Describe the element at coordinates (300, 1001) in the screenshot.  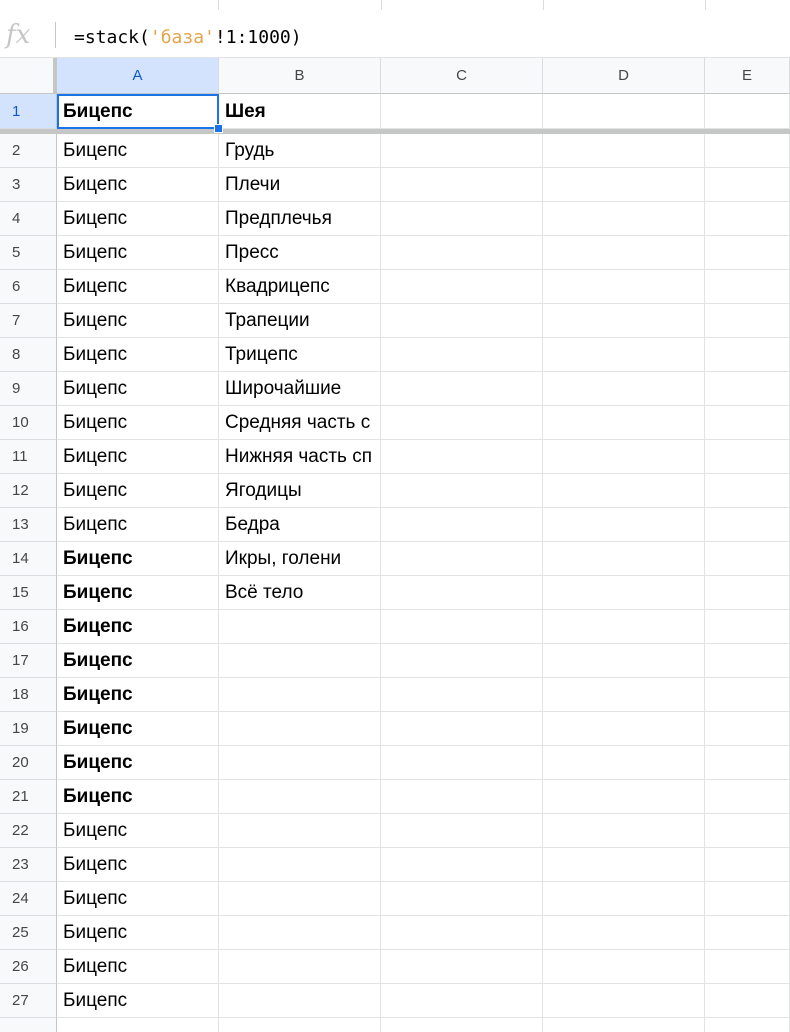
I see `cell-b27` at that location.